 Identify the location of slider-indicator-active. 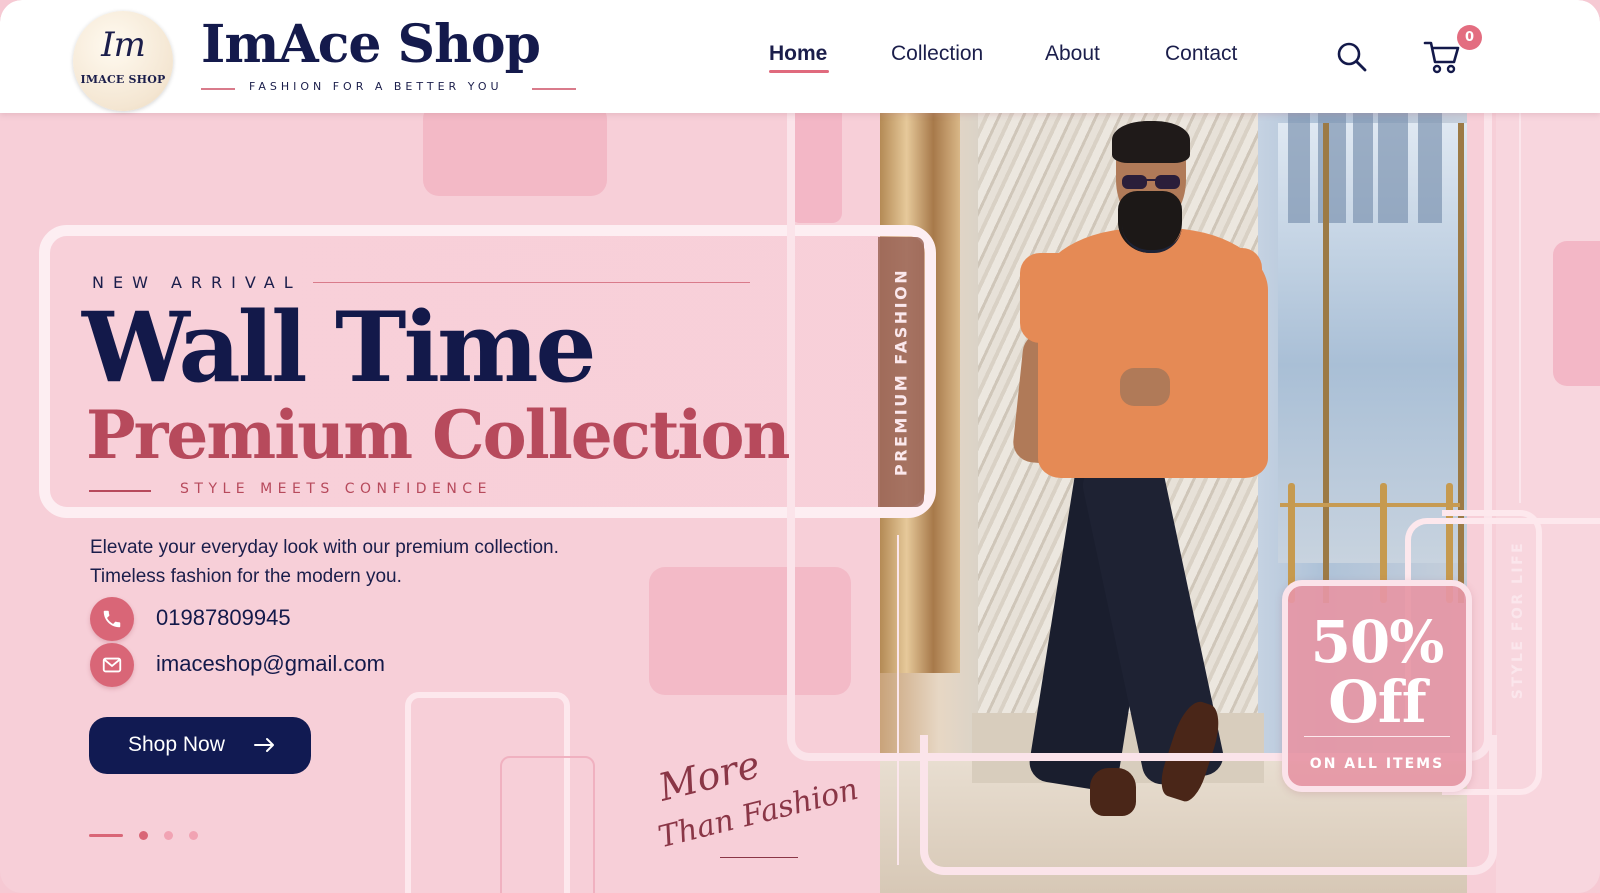
(106, 835).